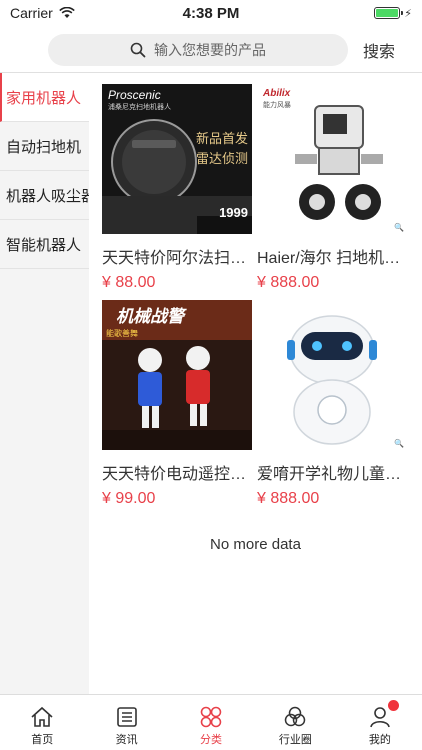  I want to click on tab-category-label: 分类, so click(211, 740).